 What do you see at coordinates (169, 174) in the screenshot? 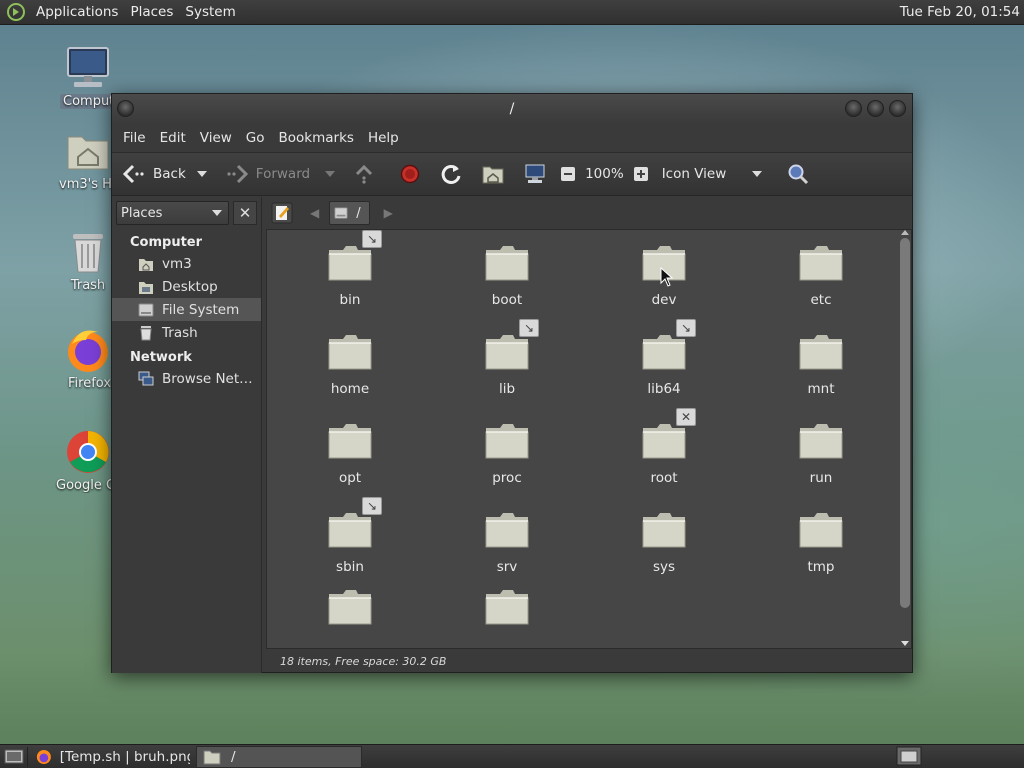
I see `back-label: Back` at bounding box center [169, 174].